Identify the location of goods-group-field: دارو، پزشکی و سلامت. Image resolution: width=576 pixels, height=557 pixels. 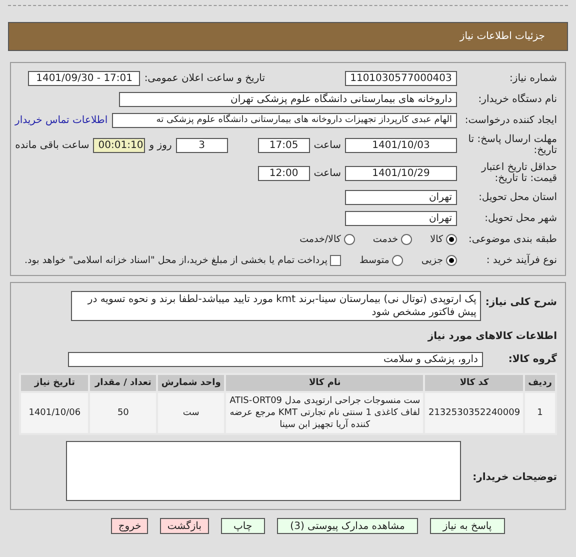
(275, 359).